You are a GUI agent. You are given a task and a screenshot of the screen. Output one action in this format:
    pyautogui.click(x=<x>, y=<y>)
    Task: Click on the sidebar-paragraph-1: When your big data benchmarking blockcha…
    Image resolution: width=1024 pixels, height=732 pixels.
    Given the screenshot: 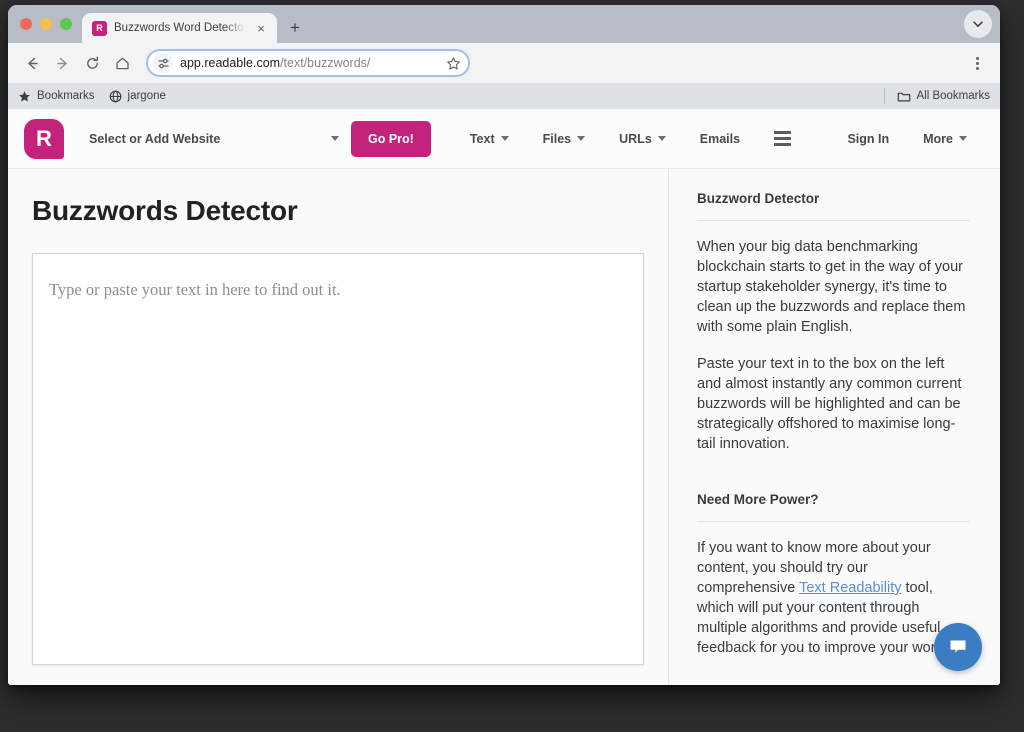 What is the action you would take?
    pyautogui.click(x=831, y=287)
    